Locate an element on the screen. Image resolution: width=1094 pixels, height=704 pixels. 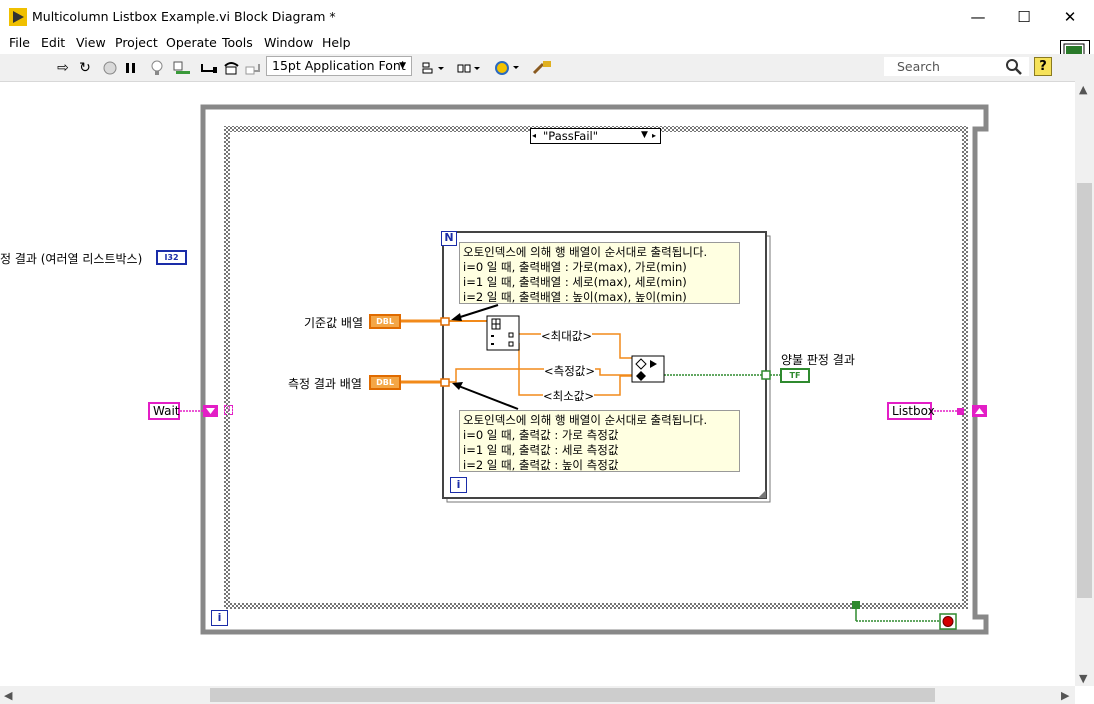
listbox-indicator-label: 정 결과 (여러열 리스트박스) is located at coordinates (71, 259).